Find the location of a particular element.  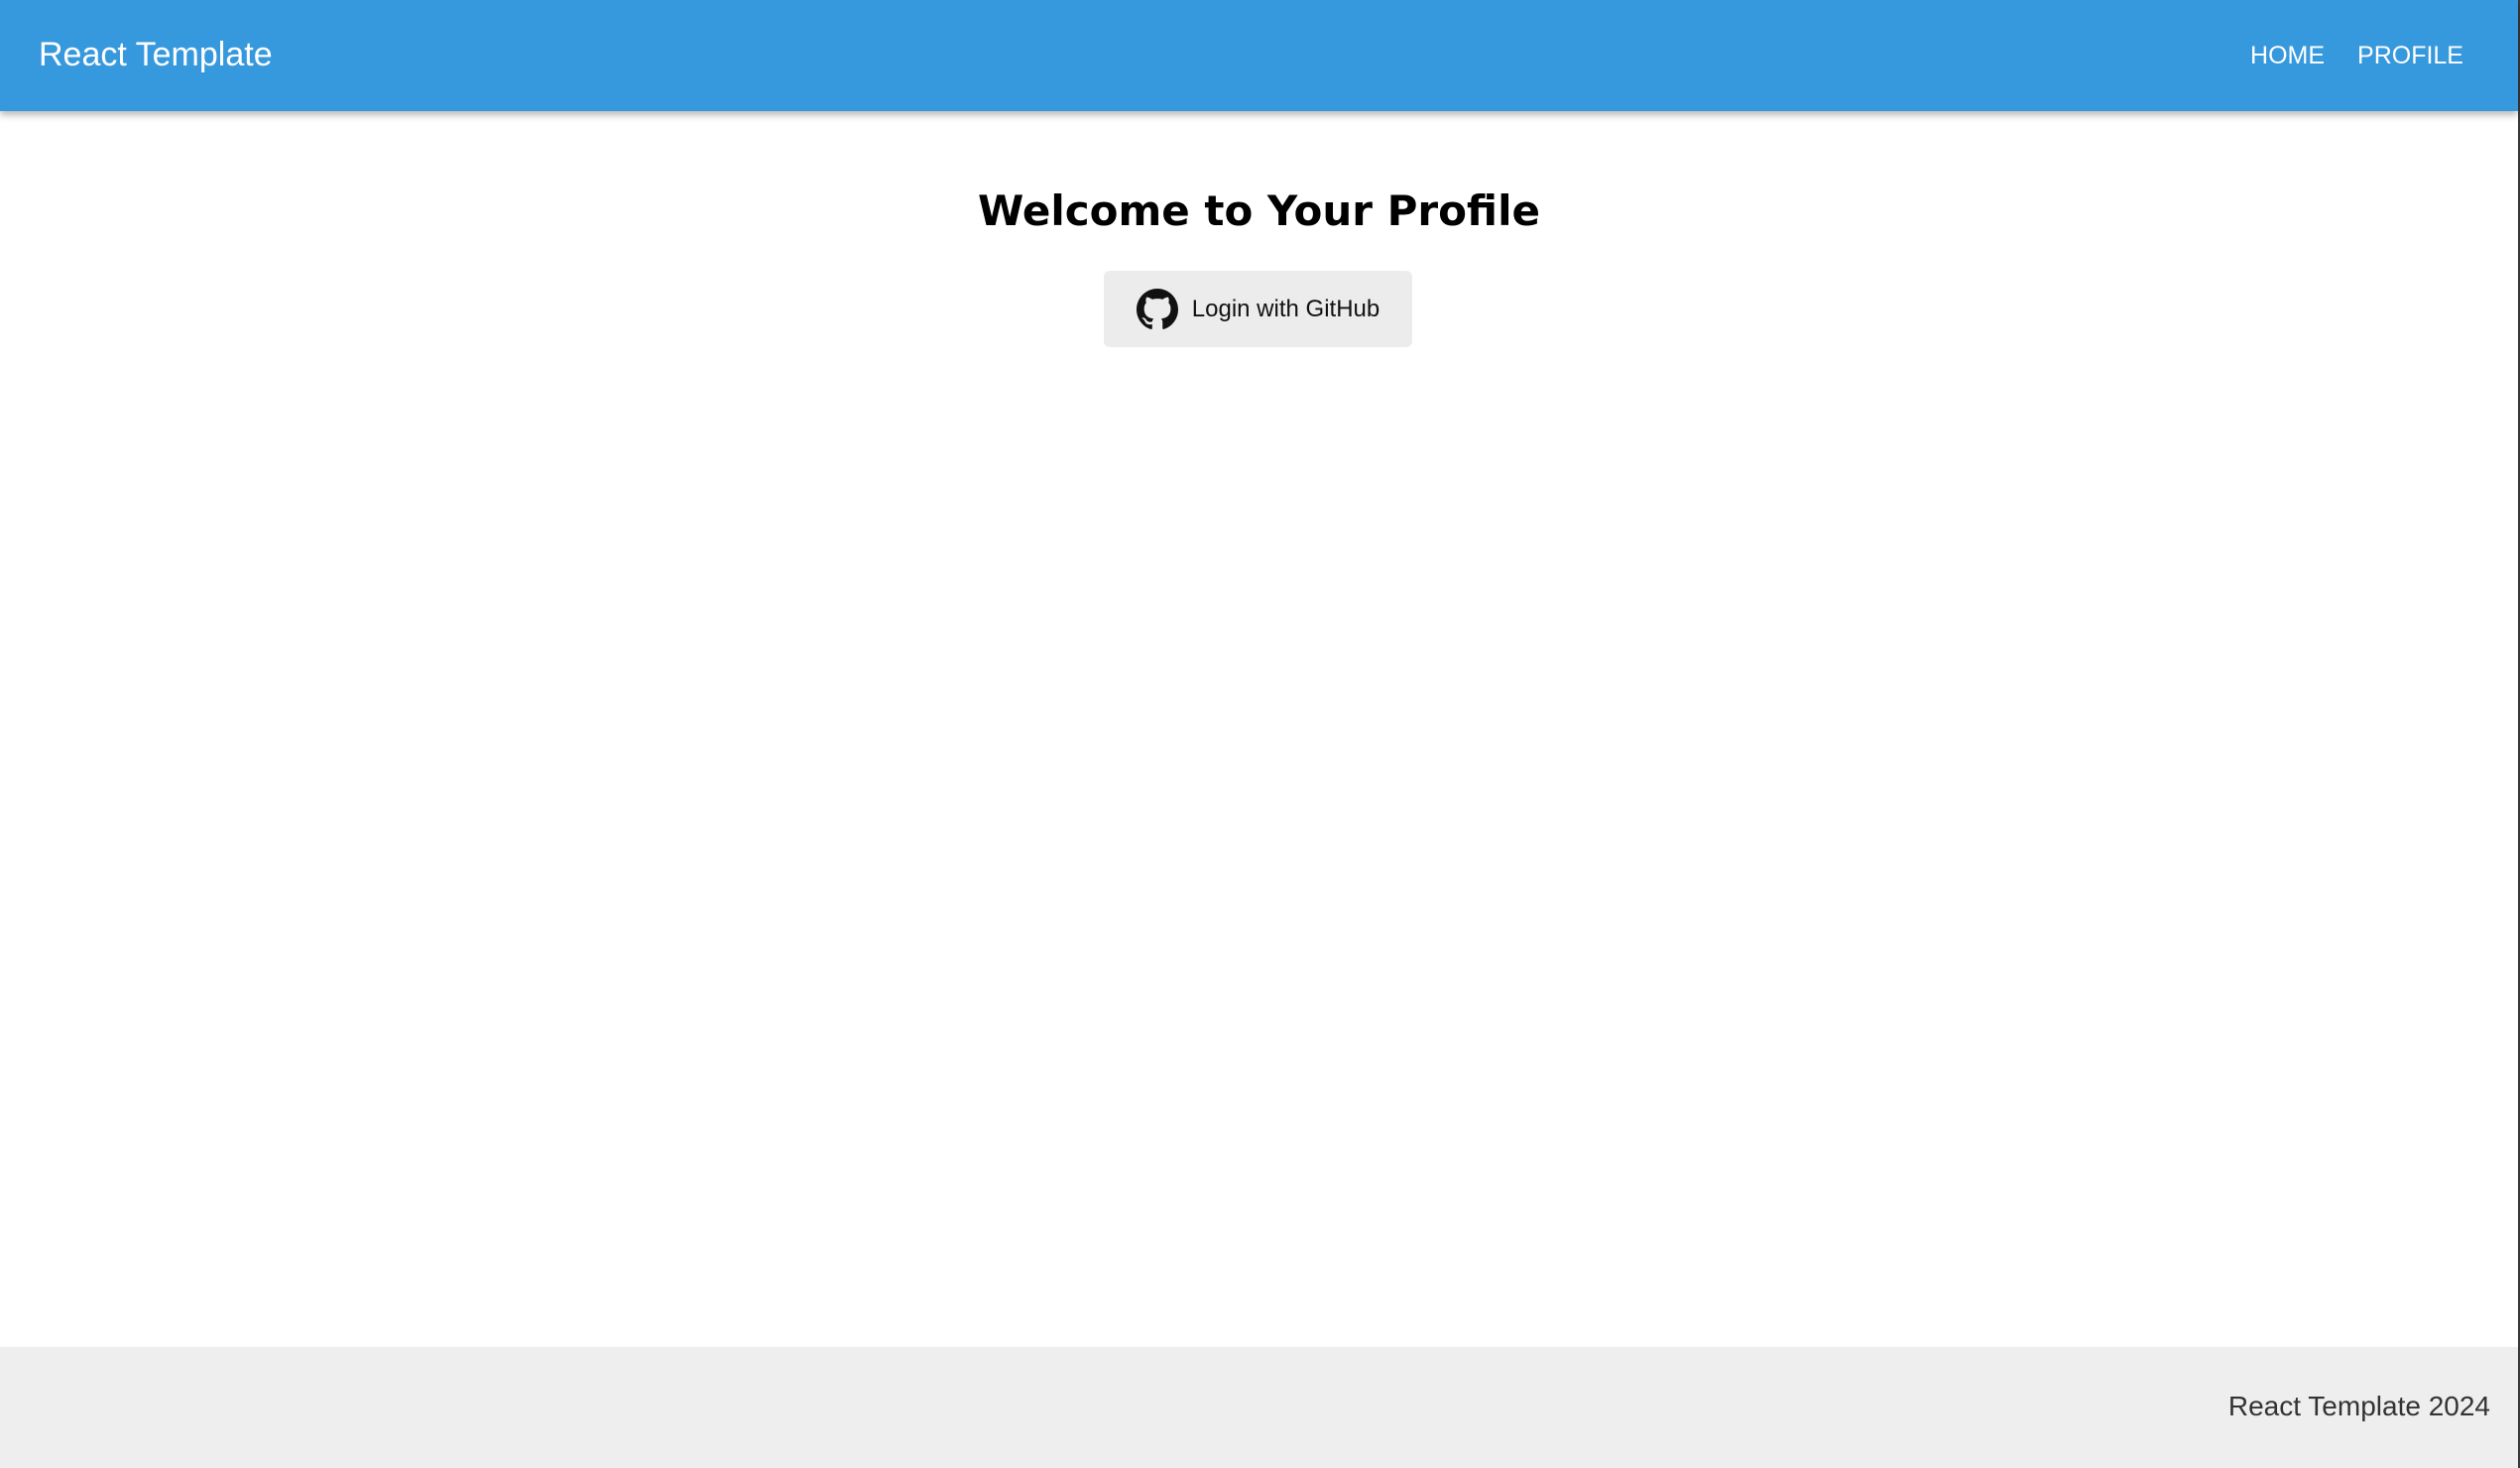

github-icon is located at coordinates (1157, 308).